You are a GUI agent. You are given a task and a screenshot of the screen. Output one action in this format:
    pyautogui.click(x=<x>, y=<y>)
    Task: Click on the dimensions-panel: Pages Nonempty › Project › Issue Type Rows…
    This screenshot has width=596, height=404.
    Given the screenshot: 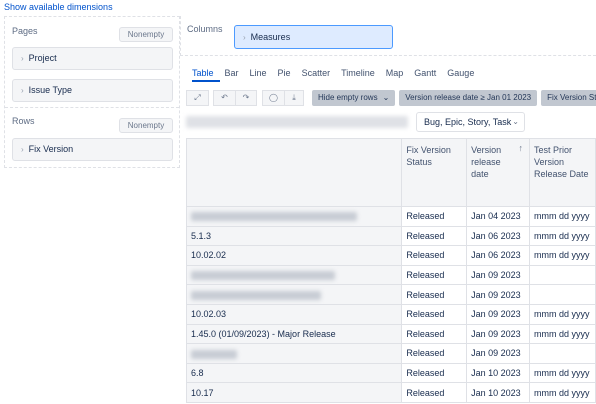 What is the action you would take?
    pyautogui.click(x=92, y=92)
    